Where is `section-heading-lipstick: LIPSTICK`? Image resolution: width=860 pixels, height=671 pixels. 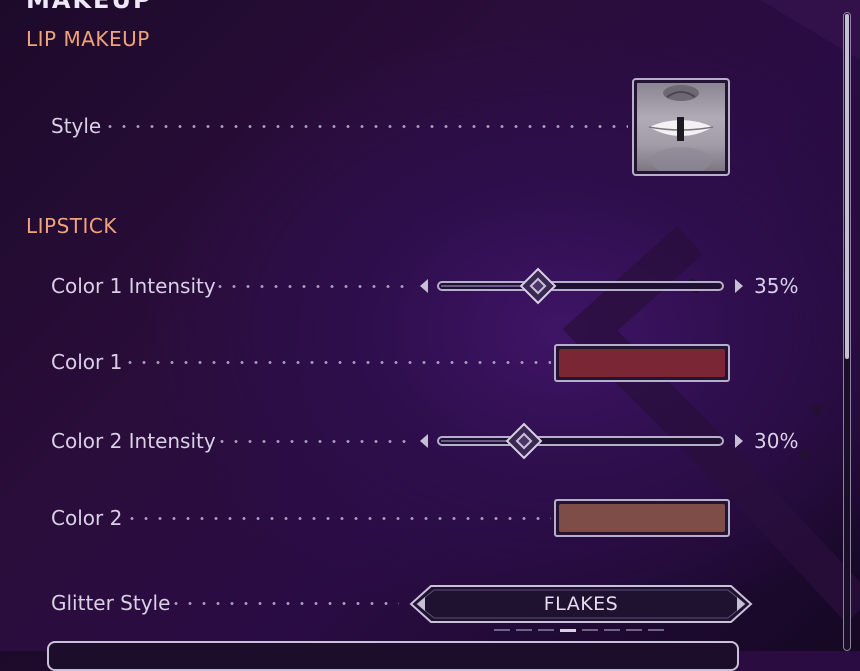
section-heading-lipstick: LIPSTICK is located at coordinates (71, 226).